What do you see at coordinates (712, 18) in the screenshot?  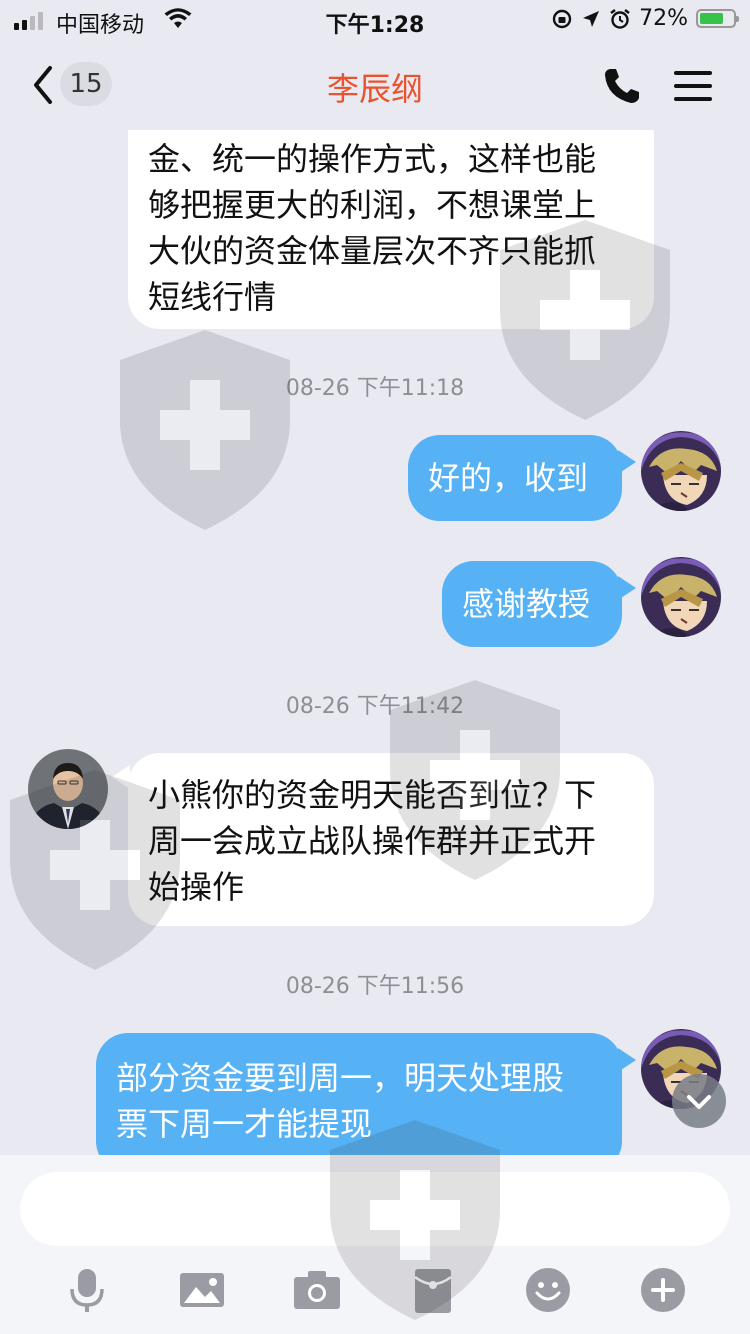 I see `battery-fill` at bounding box center [712, 18].